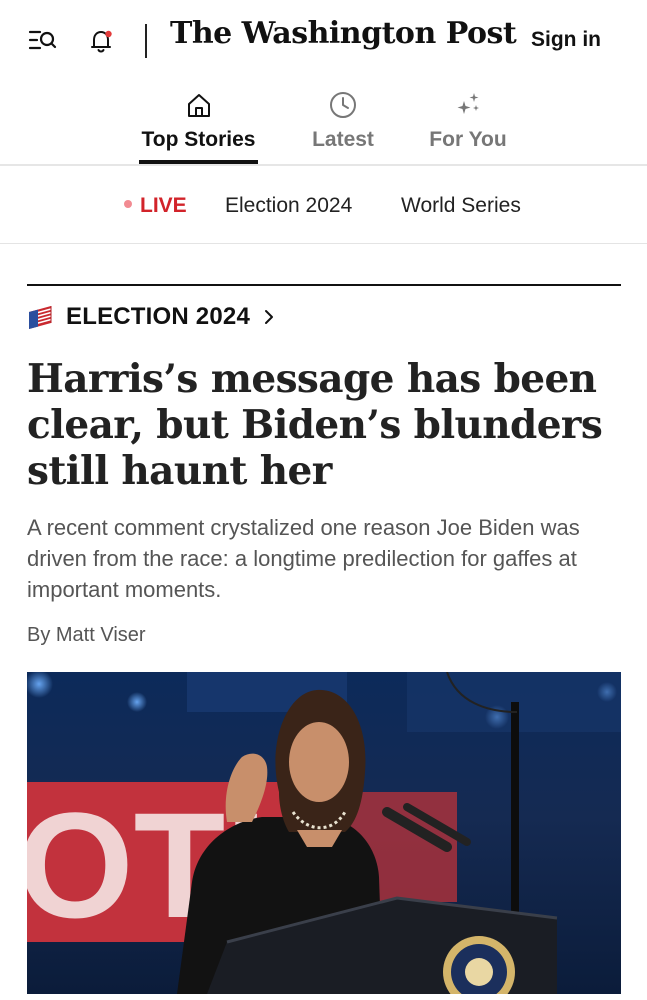 This screenshot has width=647, height=1000. What do you see at coordinates (86, 635) in the screenshot?
I see `article-byline: By Matt Viser` at bounding box center [86, 635].